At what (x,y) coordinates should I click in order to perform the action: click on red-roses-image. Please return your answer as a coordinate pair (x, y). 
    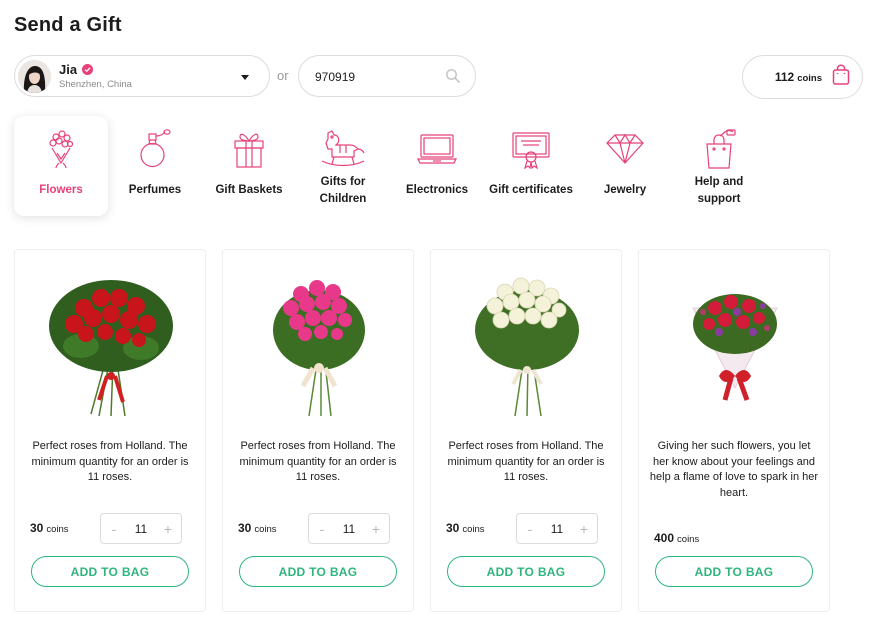
    Looking at the image, I should click on (111, 348).